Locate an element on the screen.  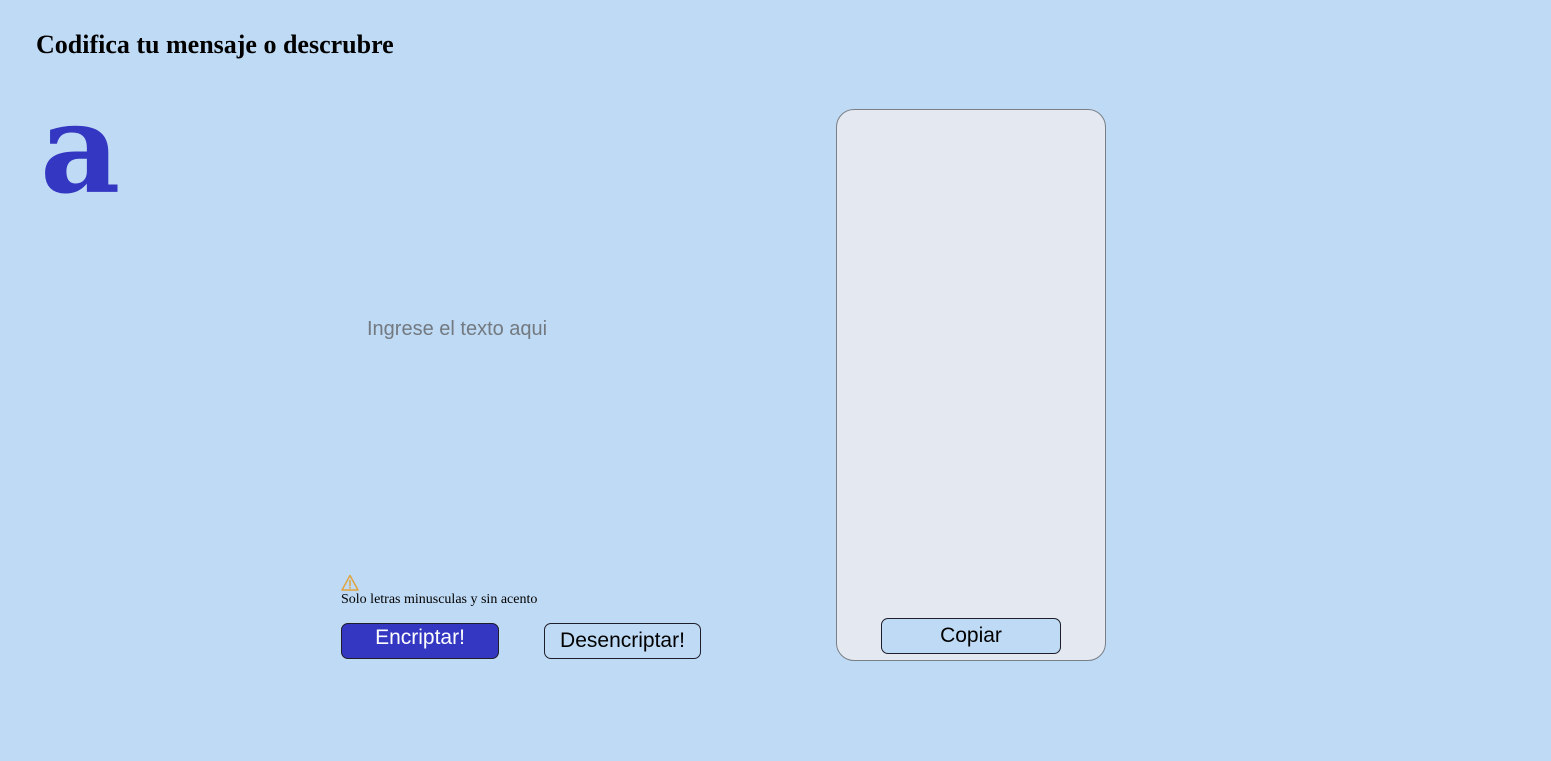
hint-text: Solo letras minusculas y sin acento is located at coordinates (439, 599).